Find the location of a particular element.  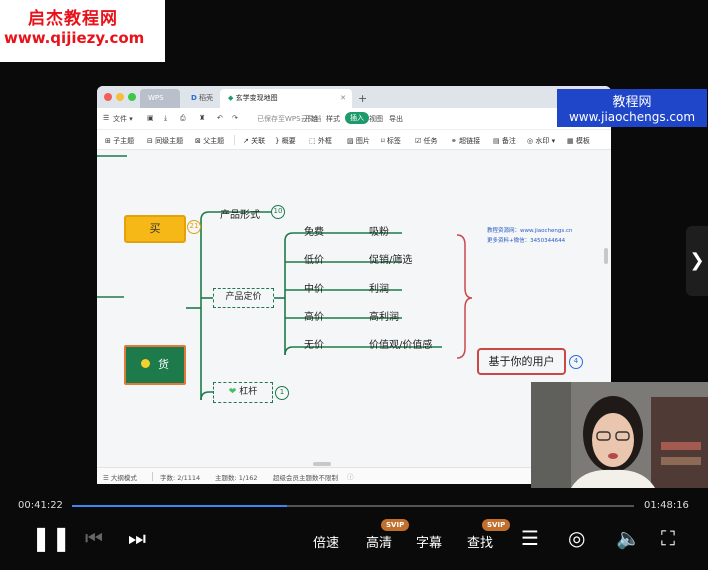

price-tier-mid: 中价 is located at coordinates (314, 287).